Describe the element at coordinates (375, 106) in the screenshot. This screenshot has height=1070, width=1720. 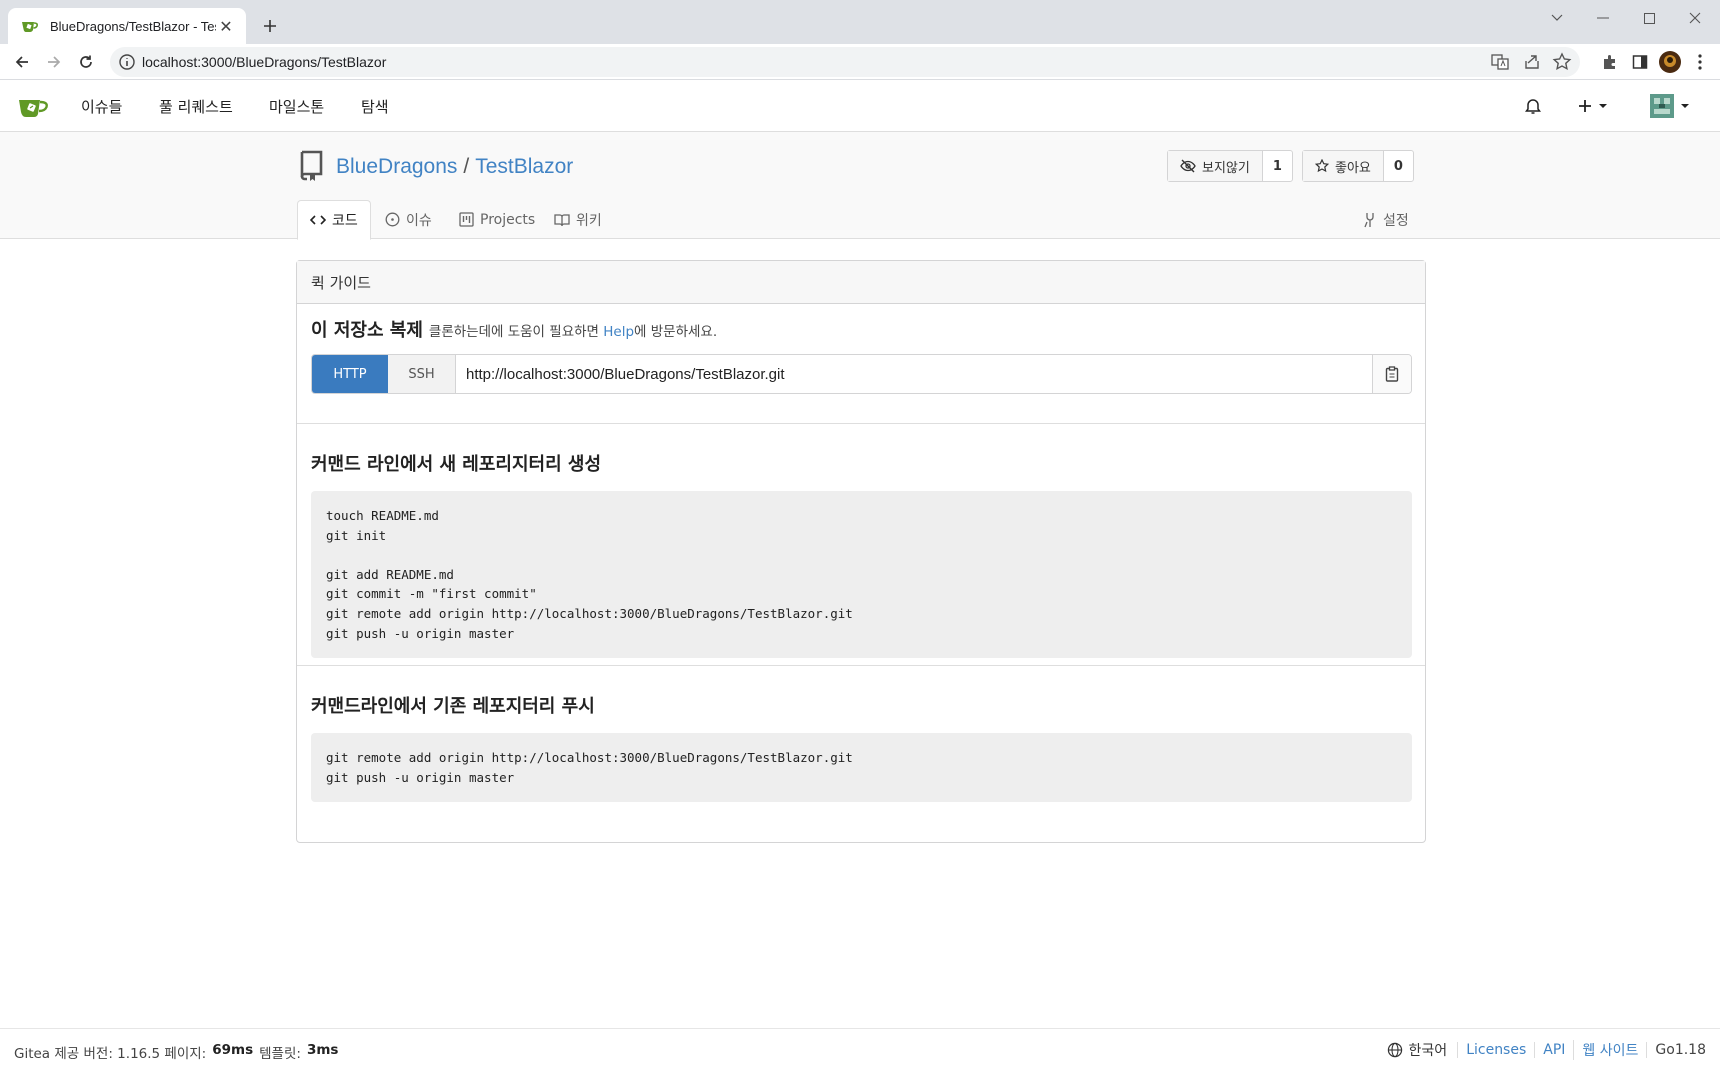
I see `nav-explore: 탐색` at that location.